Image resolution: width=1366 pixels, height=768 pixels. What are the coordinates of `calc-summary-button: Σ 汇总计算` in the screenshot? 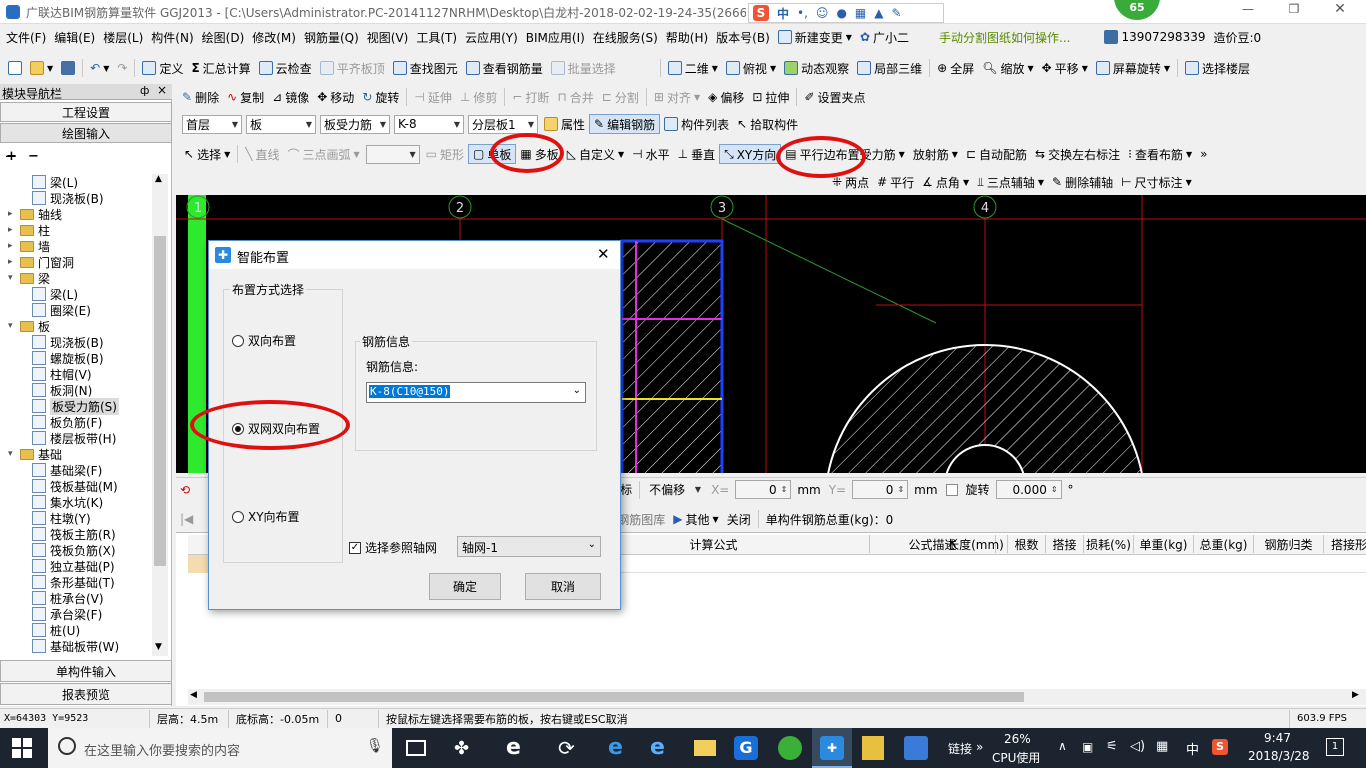 It's located at (220, 68).